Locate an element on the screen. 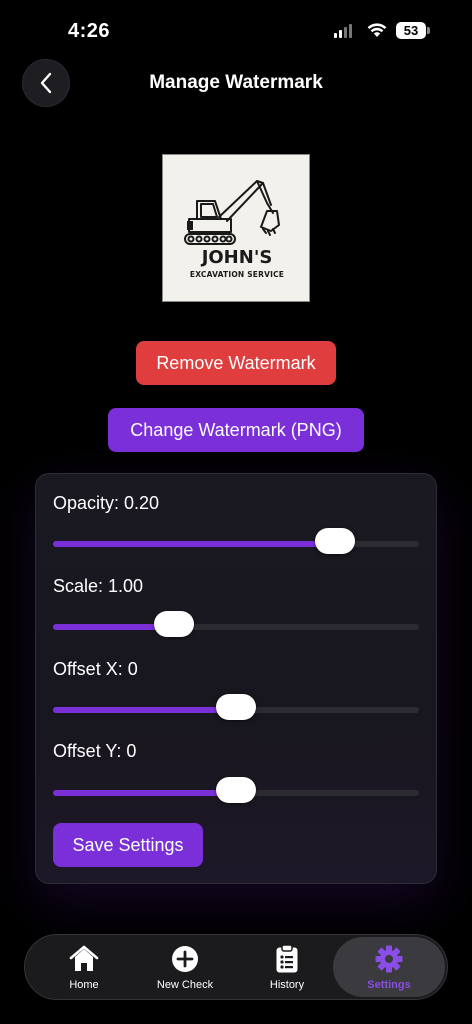 The height and width of the screenshot is (1024, 472). change-watermark-button: Change Watermark (PNG) is located at coordinates (236, 430).